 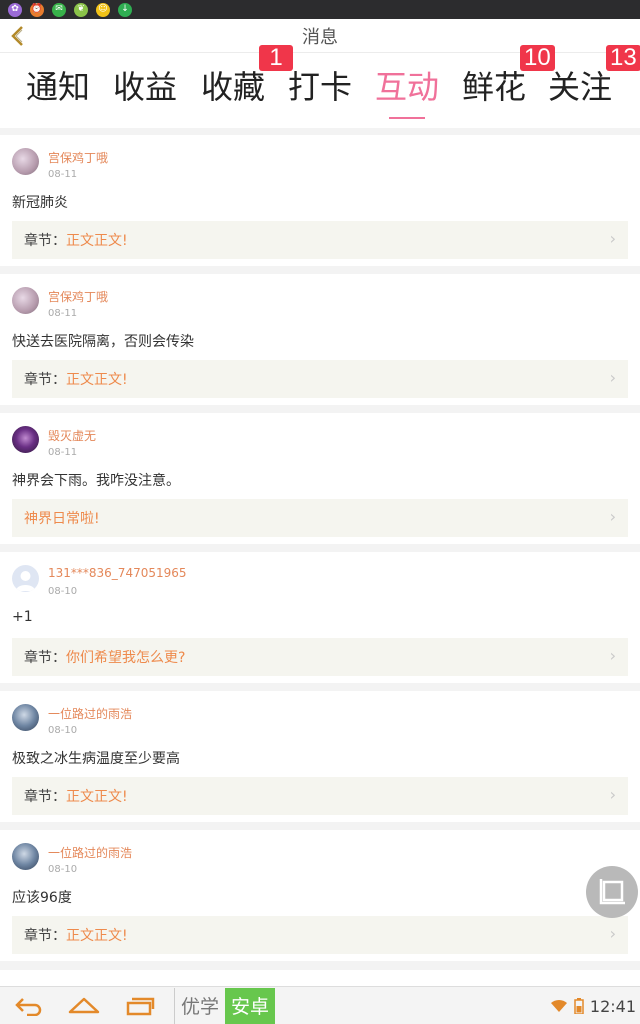 What do you see at coordinates (320, 37) in the screenshot?
I see `page-title: 消息` at bounding box center [320, 37].